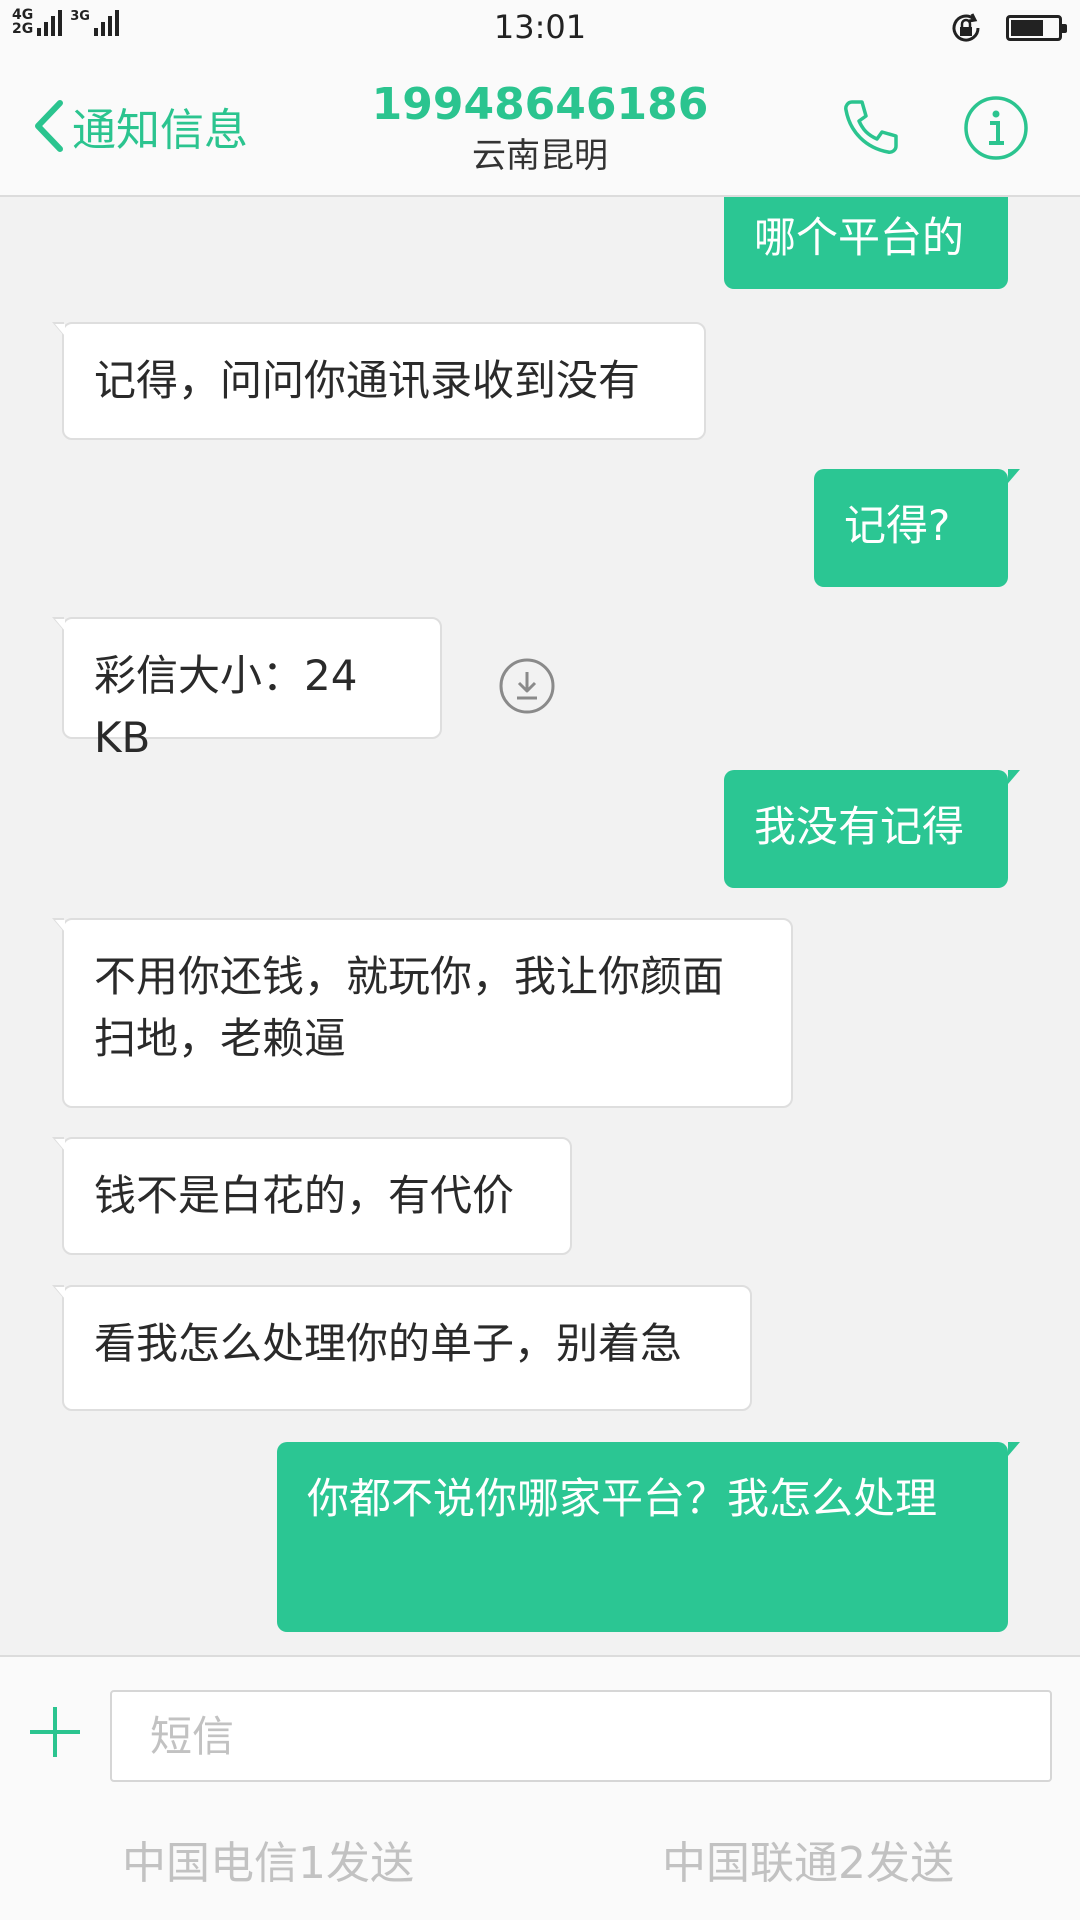 The width and height of the screenshot is (1080, 1920). Describe the element at coordinates (527, 686) in the screenshot. I see `download-icon` at that location.